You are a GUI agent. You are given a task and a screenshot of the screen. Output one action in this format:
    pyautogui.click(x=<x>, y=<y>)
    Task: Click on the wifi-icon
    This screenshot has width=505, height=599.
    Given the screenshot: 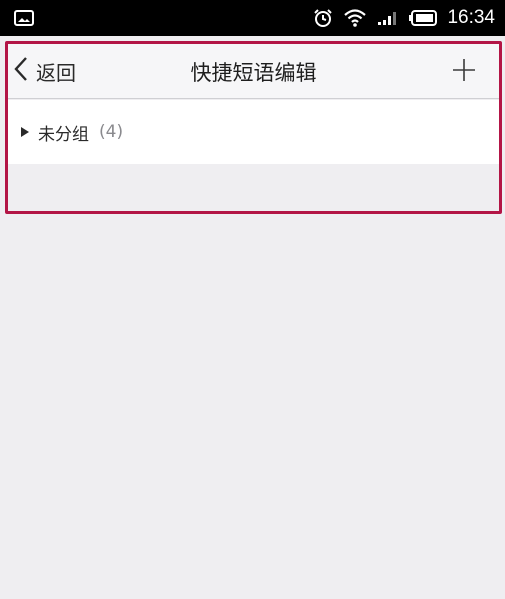 What is the action you would take?
    pyautogui.click(x=355, y=18)
    